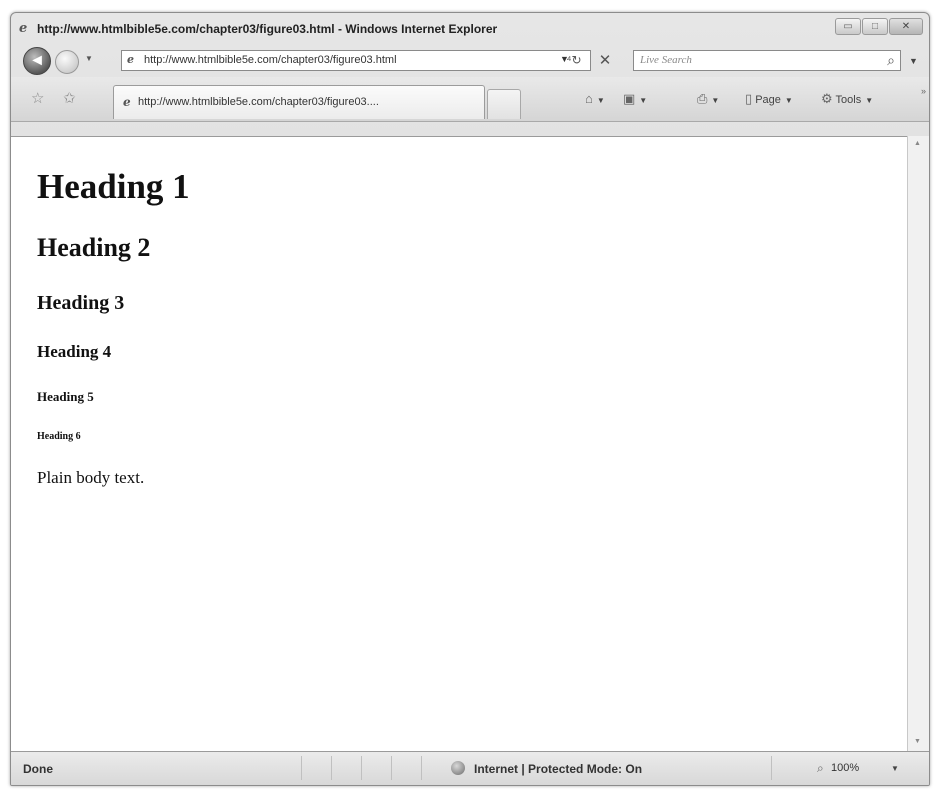  I want to click on heading-6: Heading 6, so click(59, 436).